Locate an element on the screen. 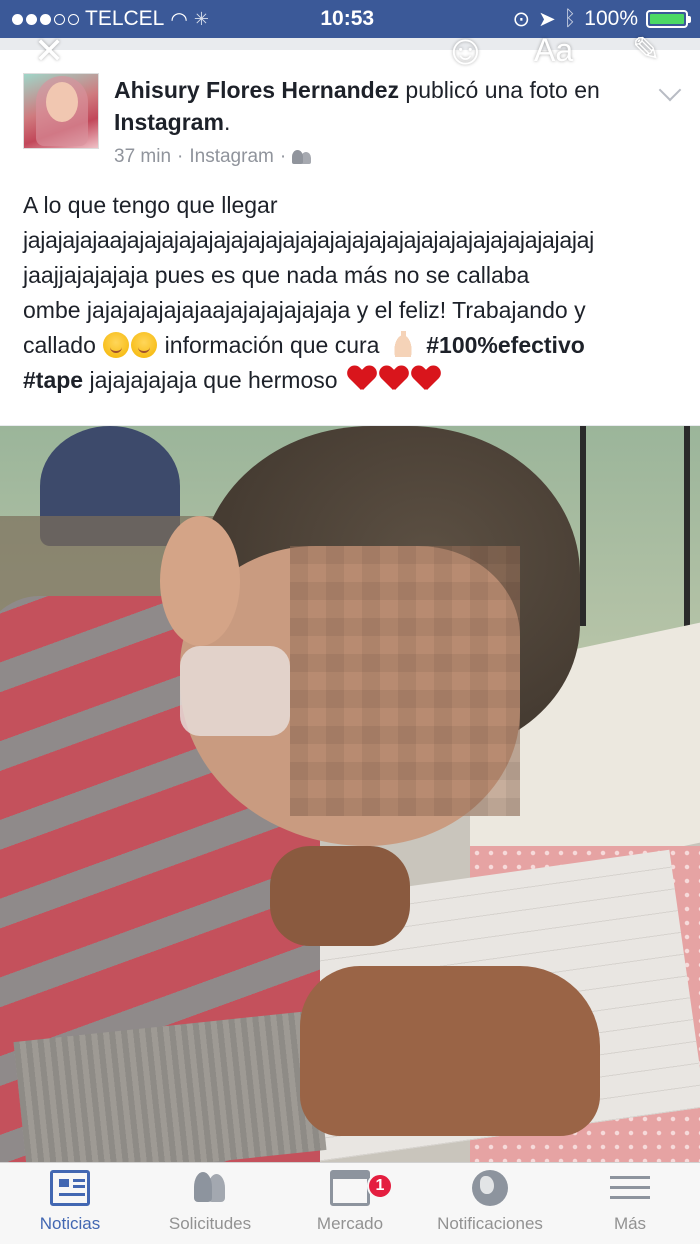  tab-mas: Más is located at coordinates (630, 1203).